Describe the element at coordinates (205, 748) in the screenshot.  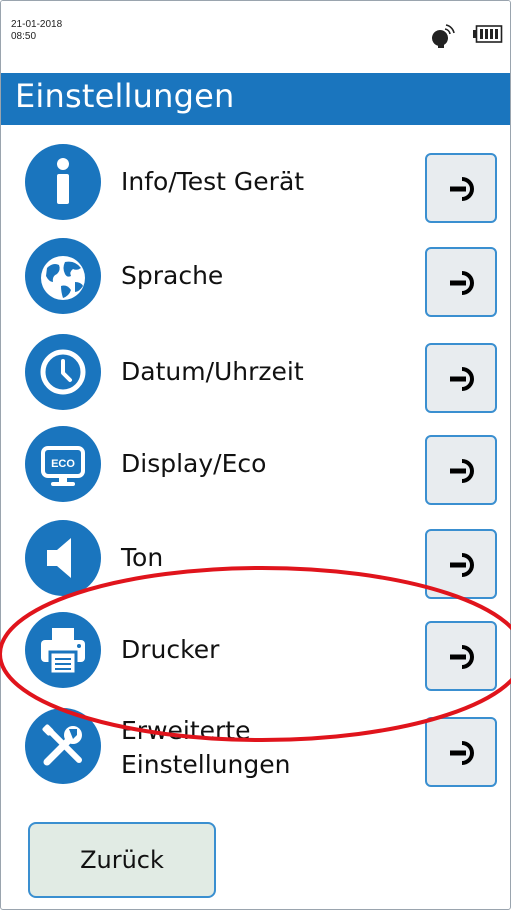
I see `menu-item-label: Erweiterte Einstellungen` at that location.